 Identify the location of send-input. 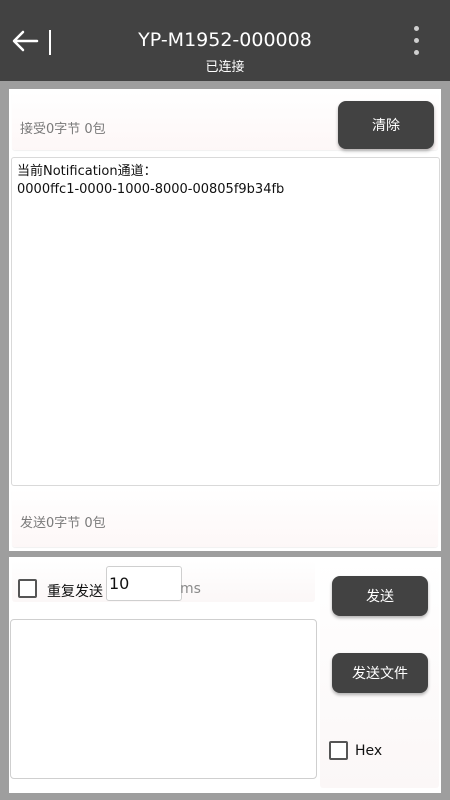
(163, 699).